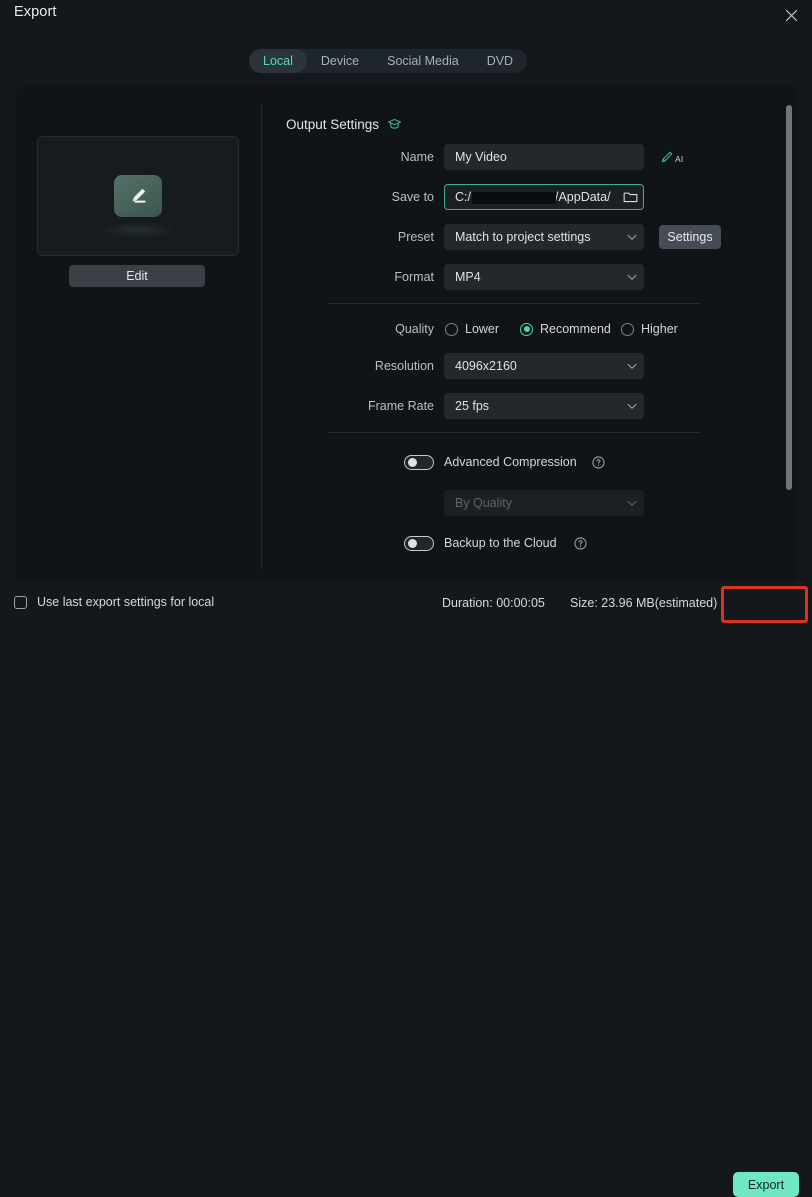 This screenshot has height=1197, width=812. I want to click on frame-rate-select: 25 fps, so click(544, 406).